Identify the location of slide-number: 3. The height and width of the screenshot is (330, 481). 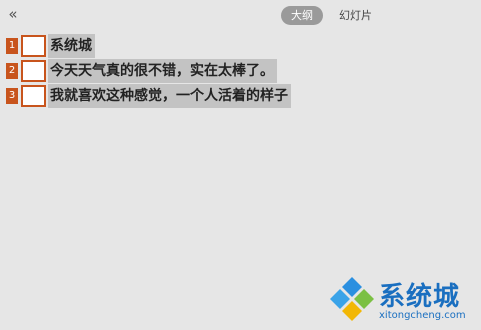
(12, 96).